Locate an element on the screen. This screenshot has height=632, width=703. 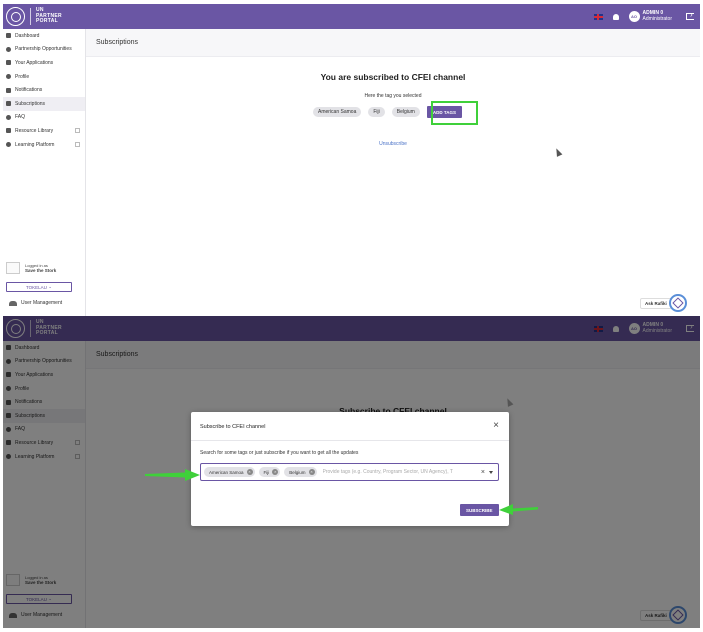
book-icon is located at coordinates (8, 131).